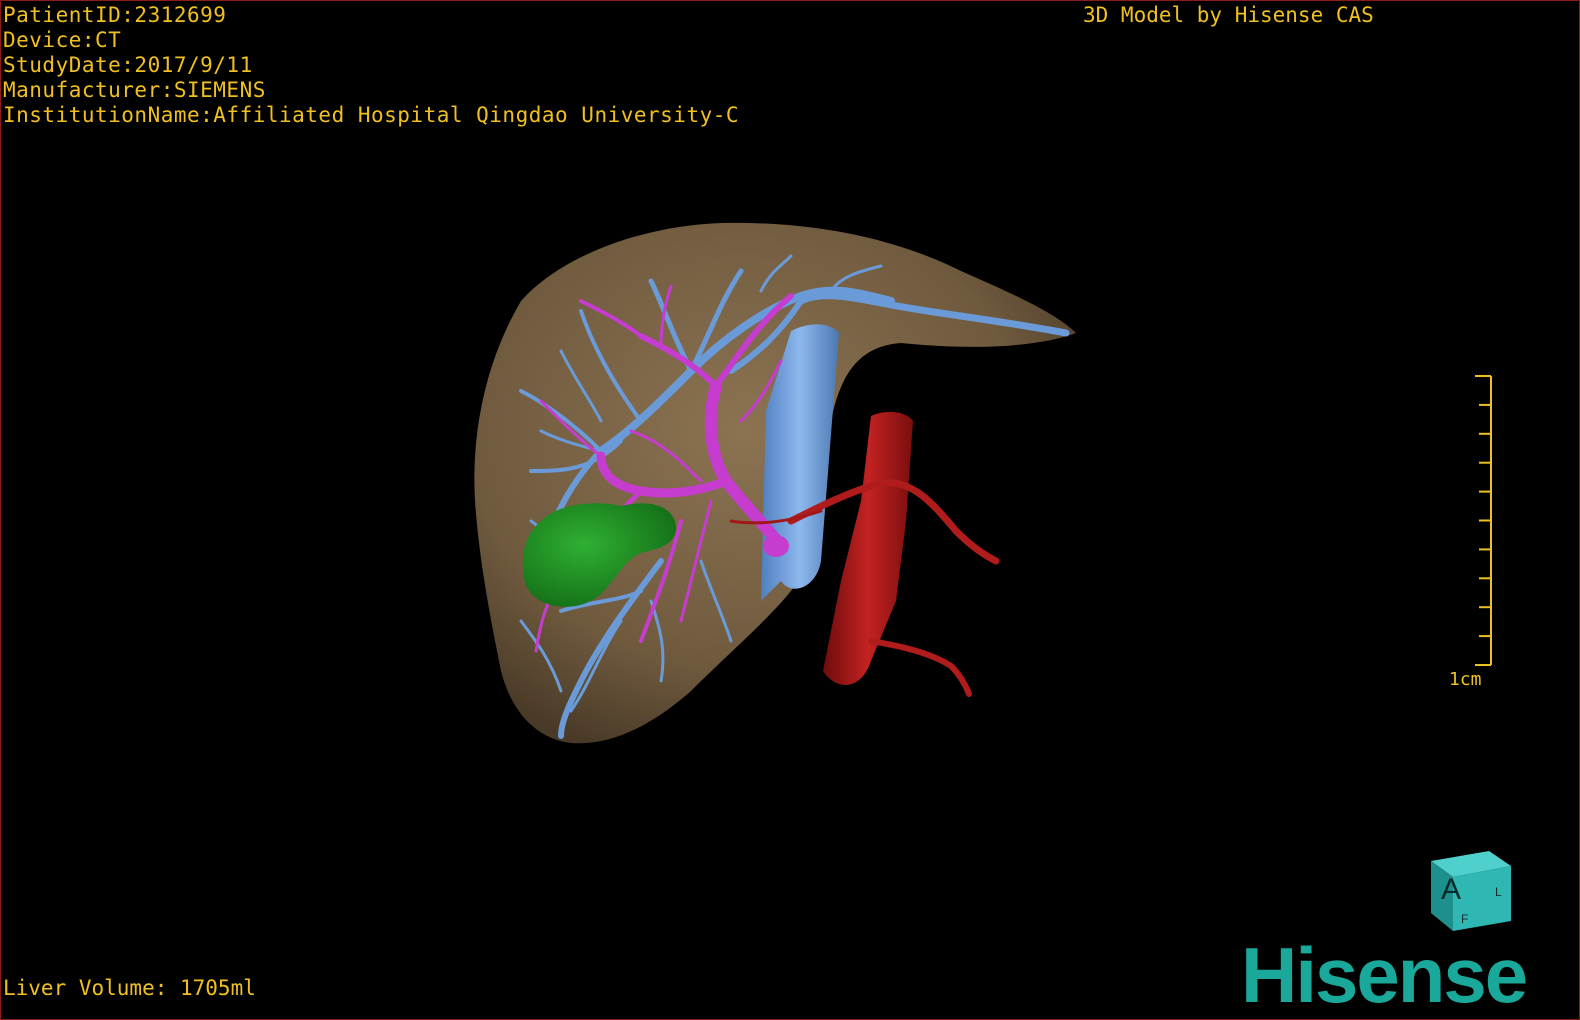 The width and height of the screenshot is (1580, 1020). Describe the element at coordinates (1498, 892) in the screenshot. I see `cube-face-side: L` at that location.